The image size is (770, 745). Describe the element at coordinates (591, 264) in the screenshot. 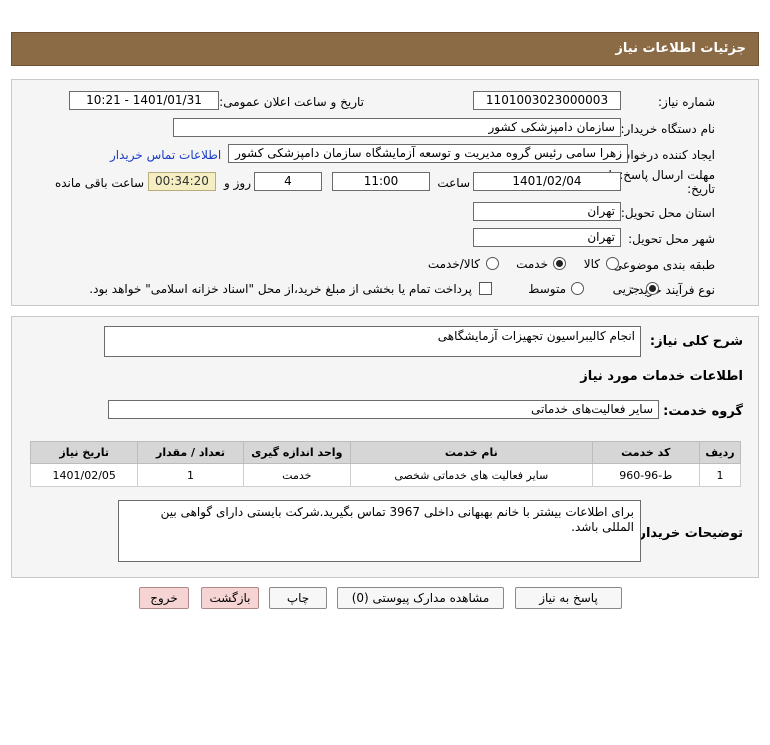

I see `category-option-goods: کالا` at that location.